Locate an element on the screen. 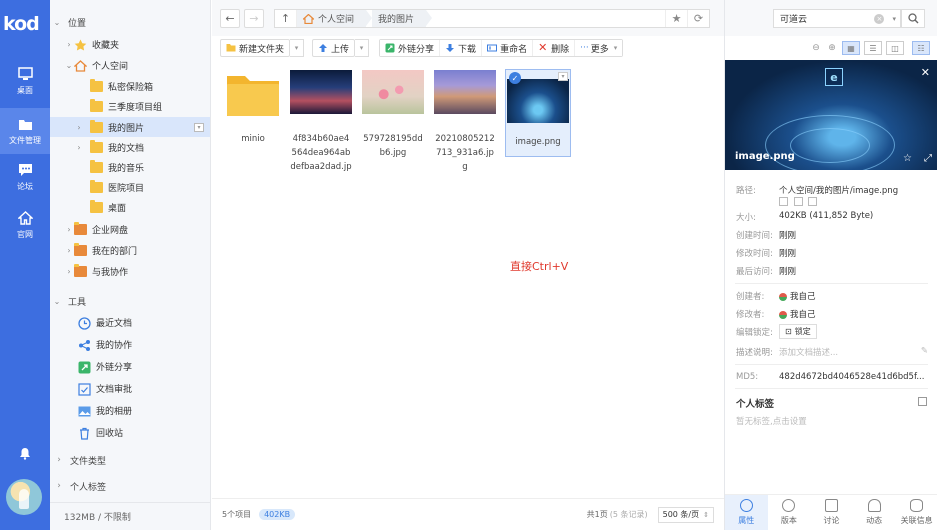 The height and width of the screenshot is (530, 937). trash-icon is located at coordinates (84, 433).